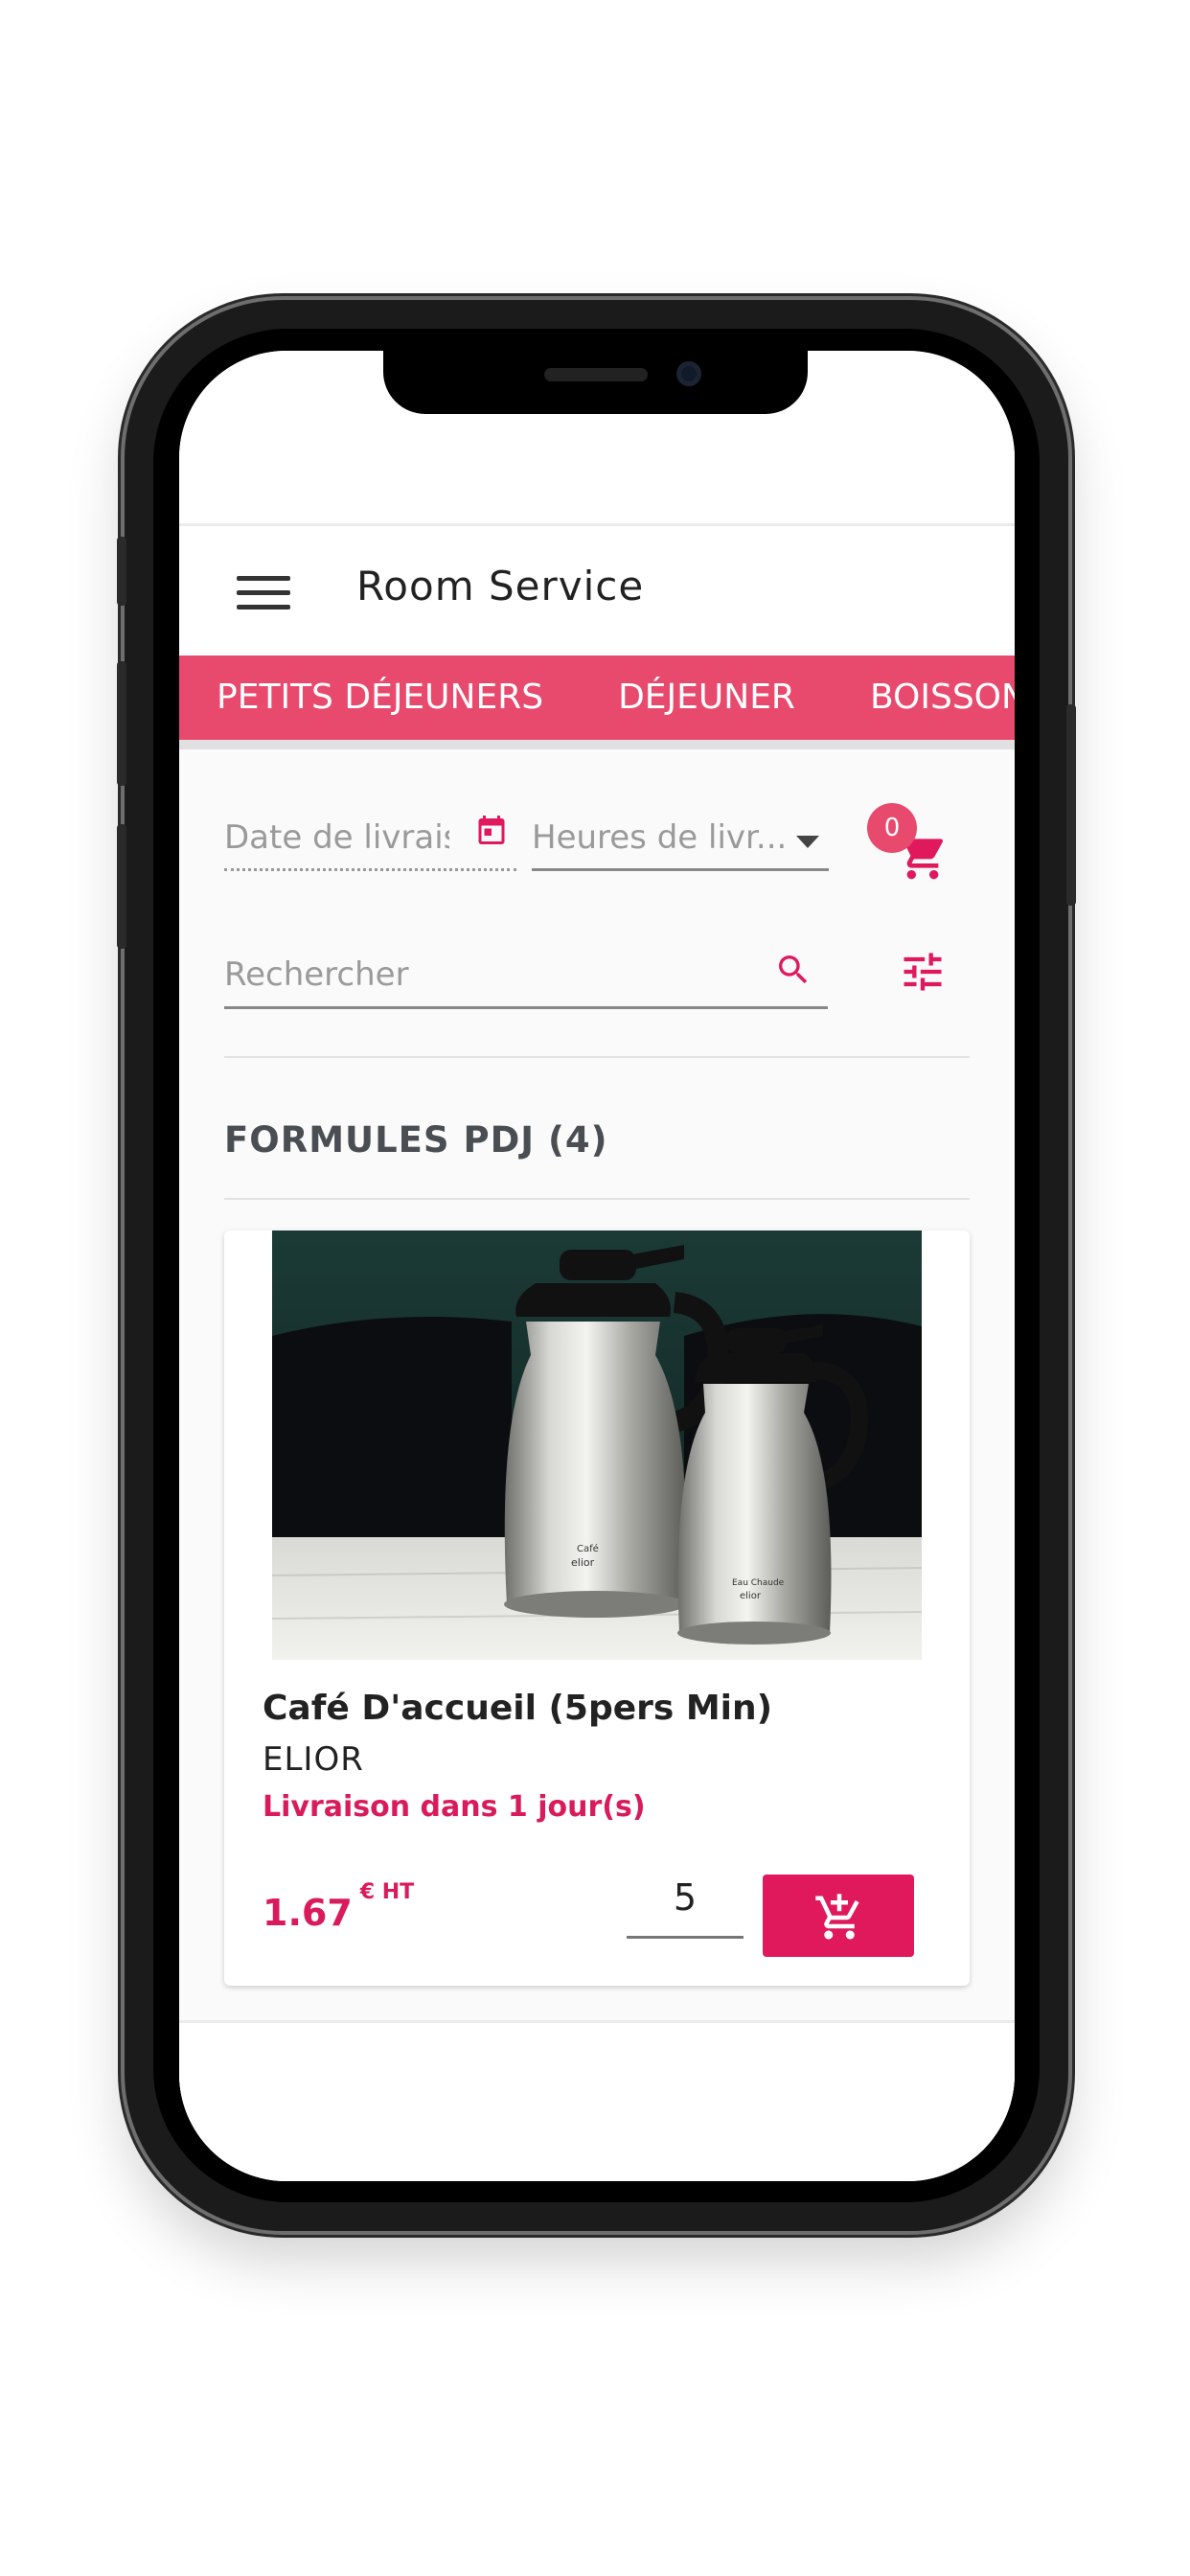  I want to click on hamburger-menu-icon, so click(264, 595).